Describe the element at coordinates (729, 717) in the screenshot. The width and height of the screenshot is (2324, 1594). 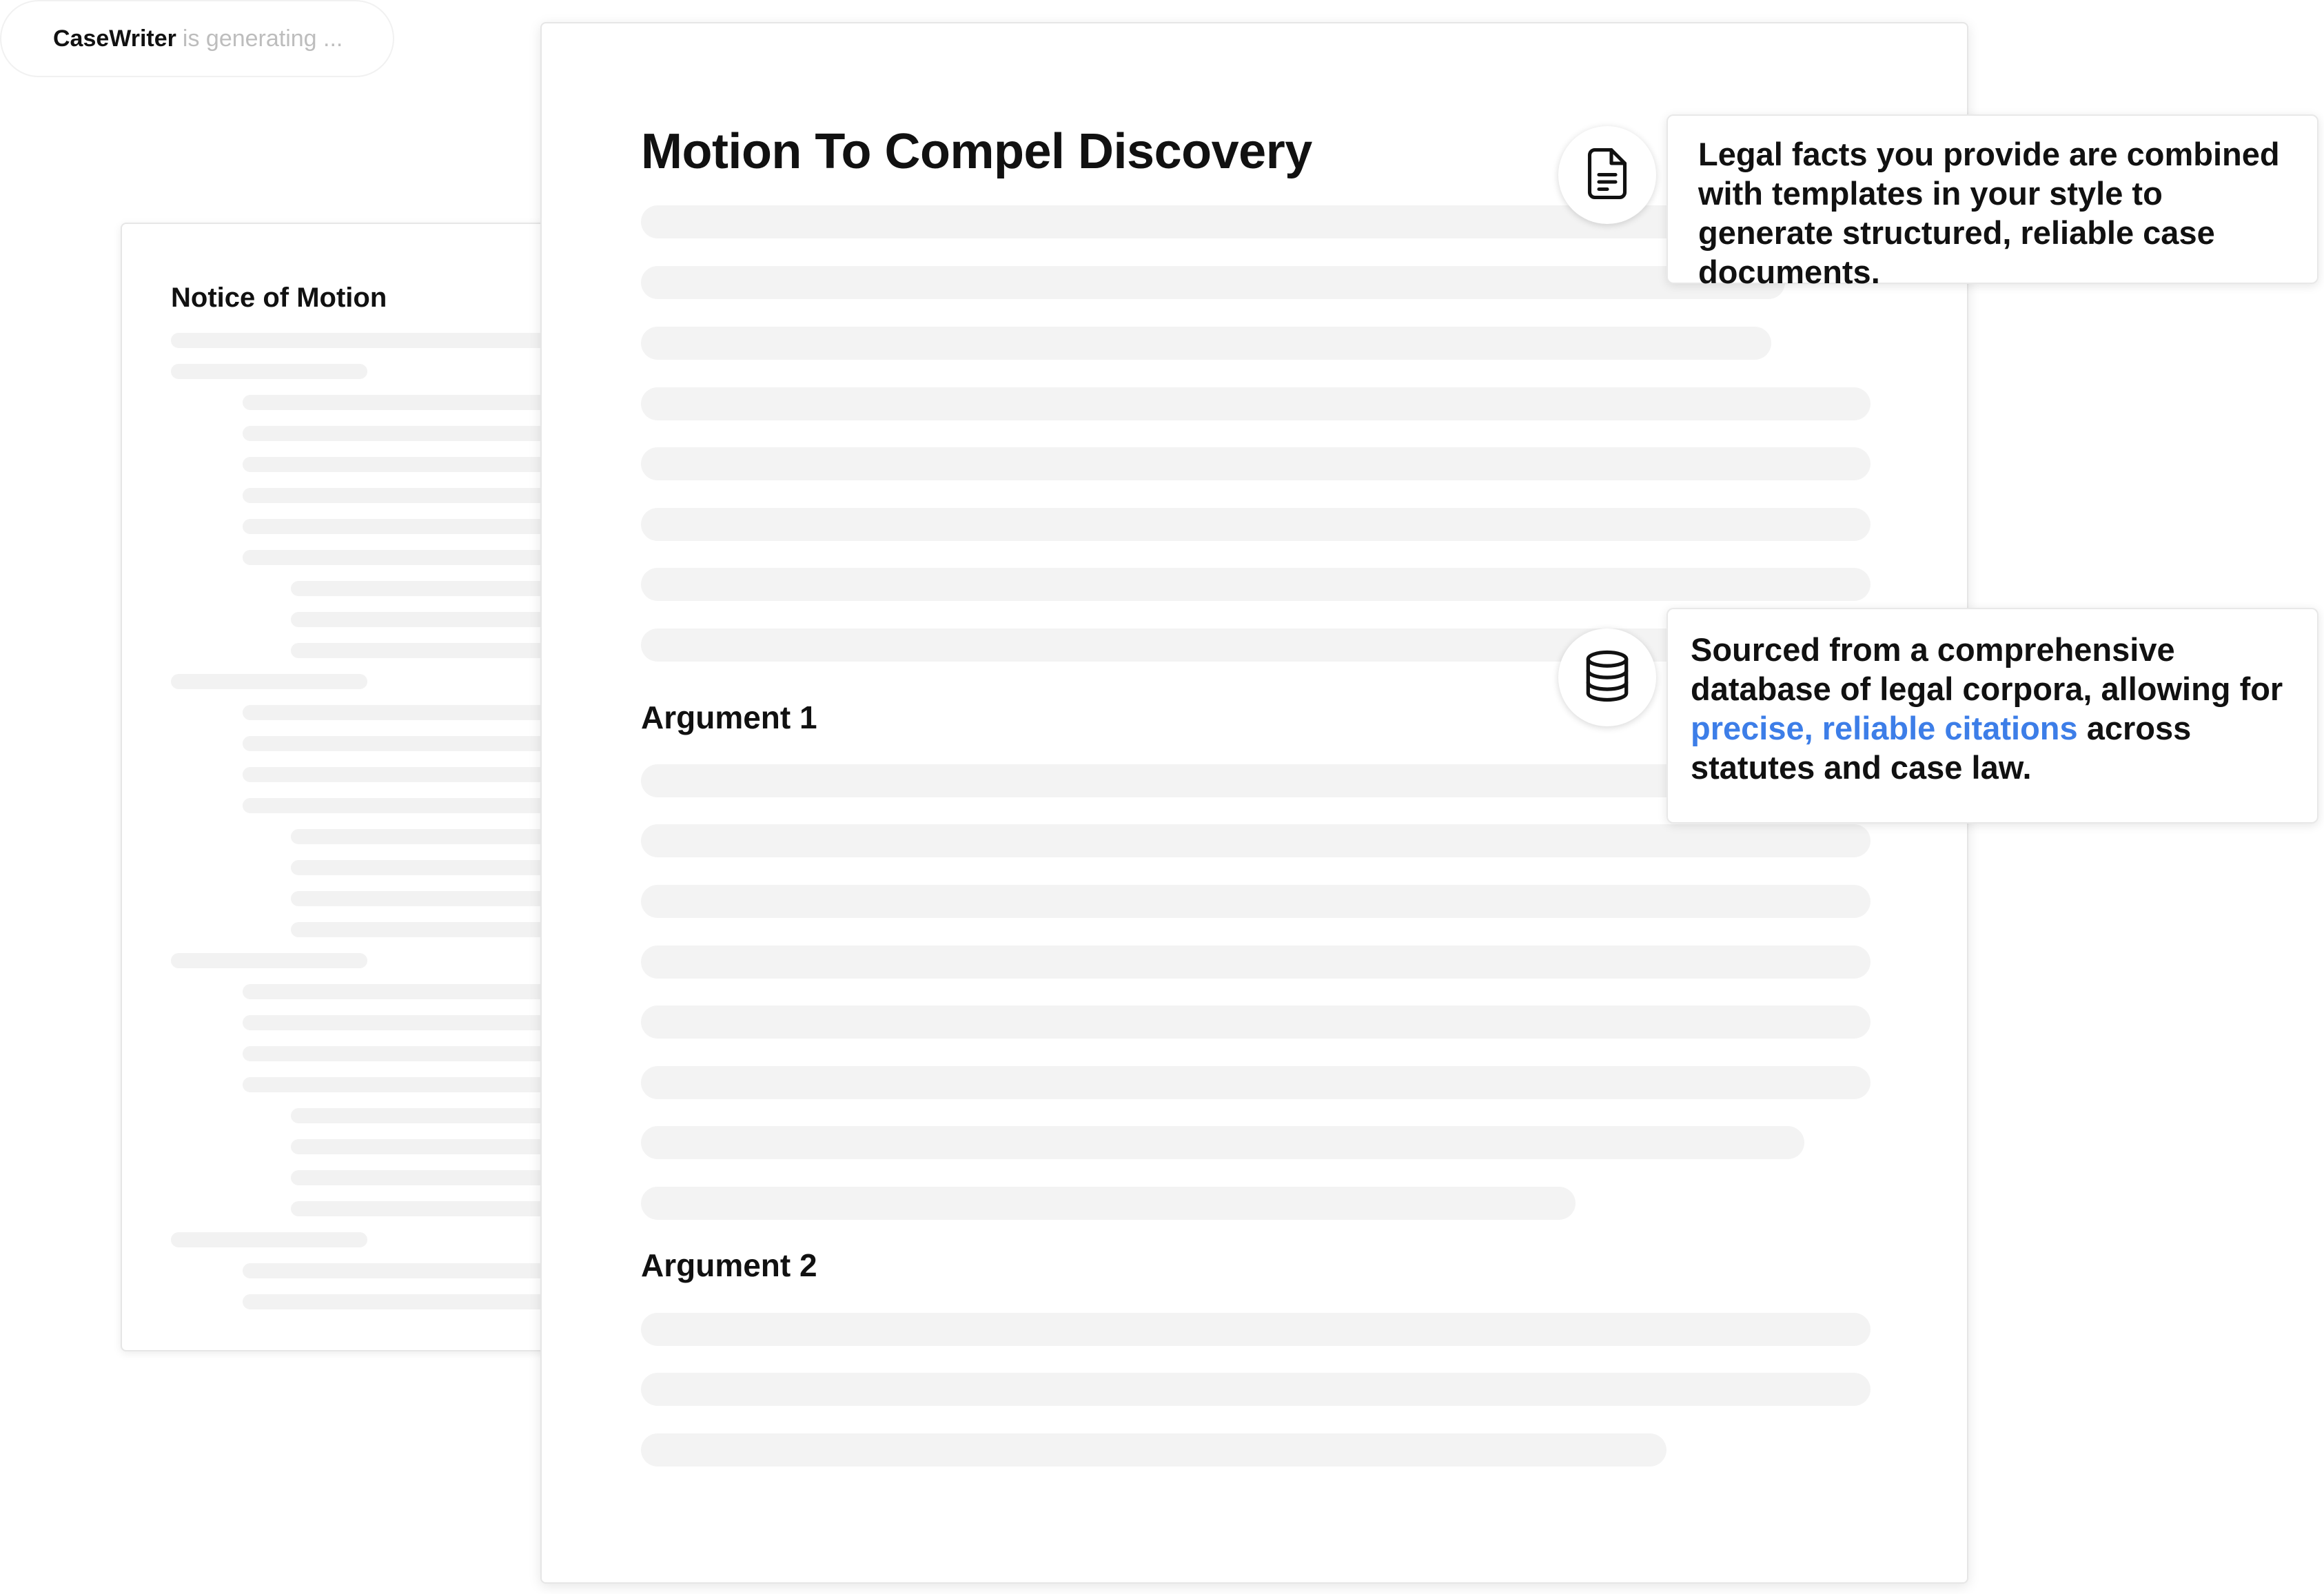
I see `section-heading-argument-1: Argument 1` at that location.